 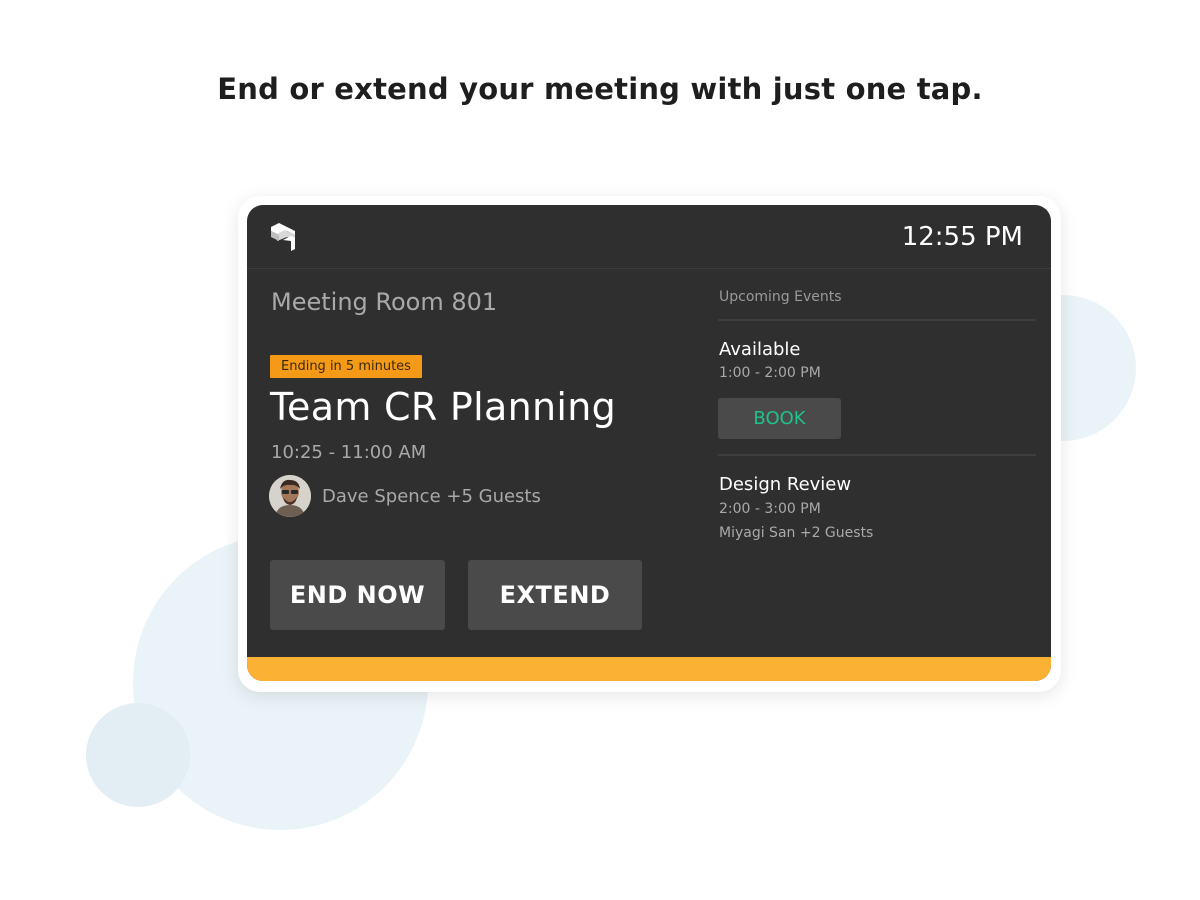 I want to click on meeting-title: Team CR Planning, so click(x=443, y=407).